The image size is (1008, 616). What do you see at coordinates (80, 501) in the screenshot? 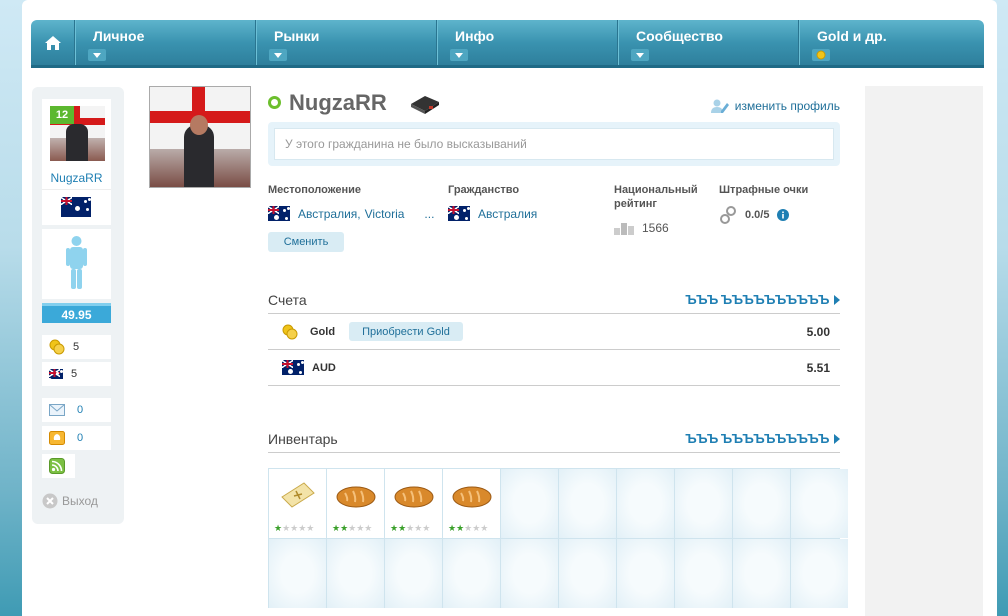
I see `logout-label: Выход` at bounding box center [80, 501].